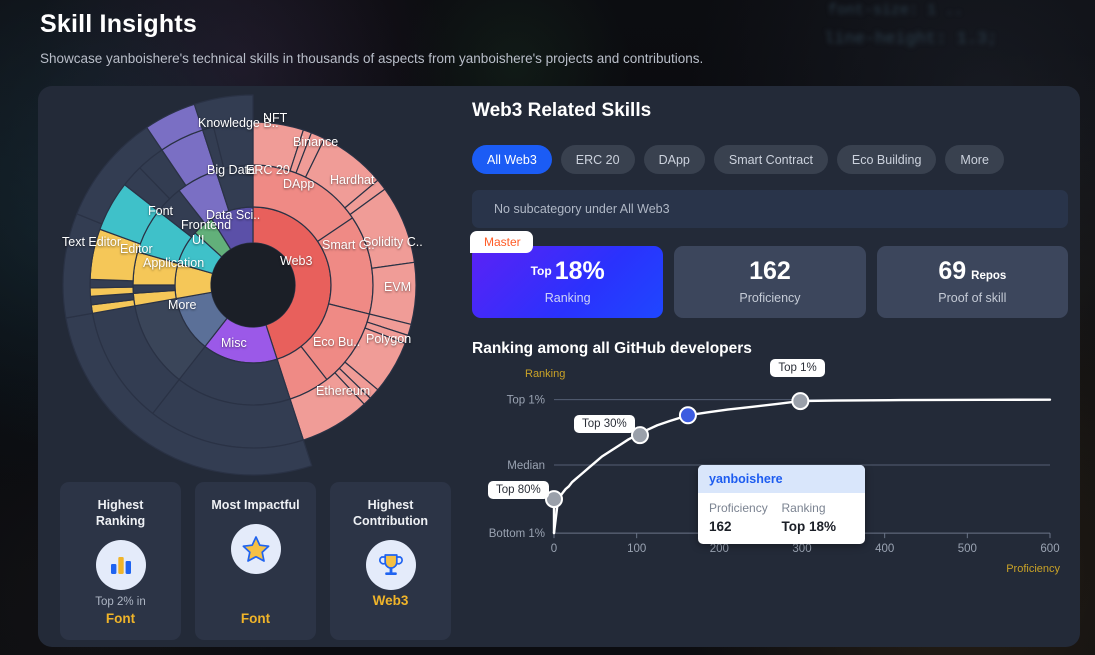 The image size is (1095, 655). I want to click on card-title: Highest Ranking, so click(120, 513).